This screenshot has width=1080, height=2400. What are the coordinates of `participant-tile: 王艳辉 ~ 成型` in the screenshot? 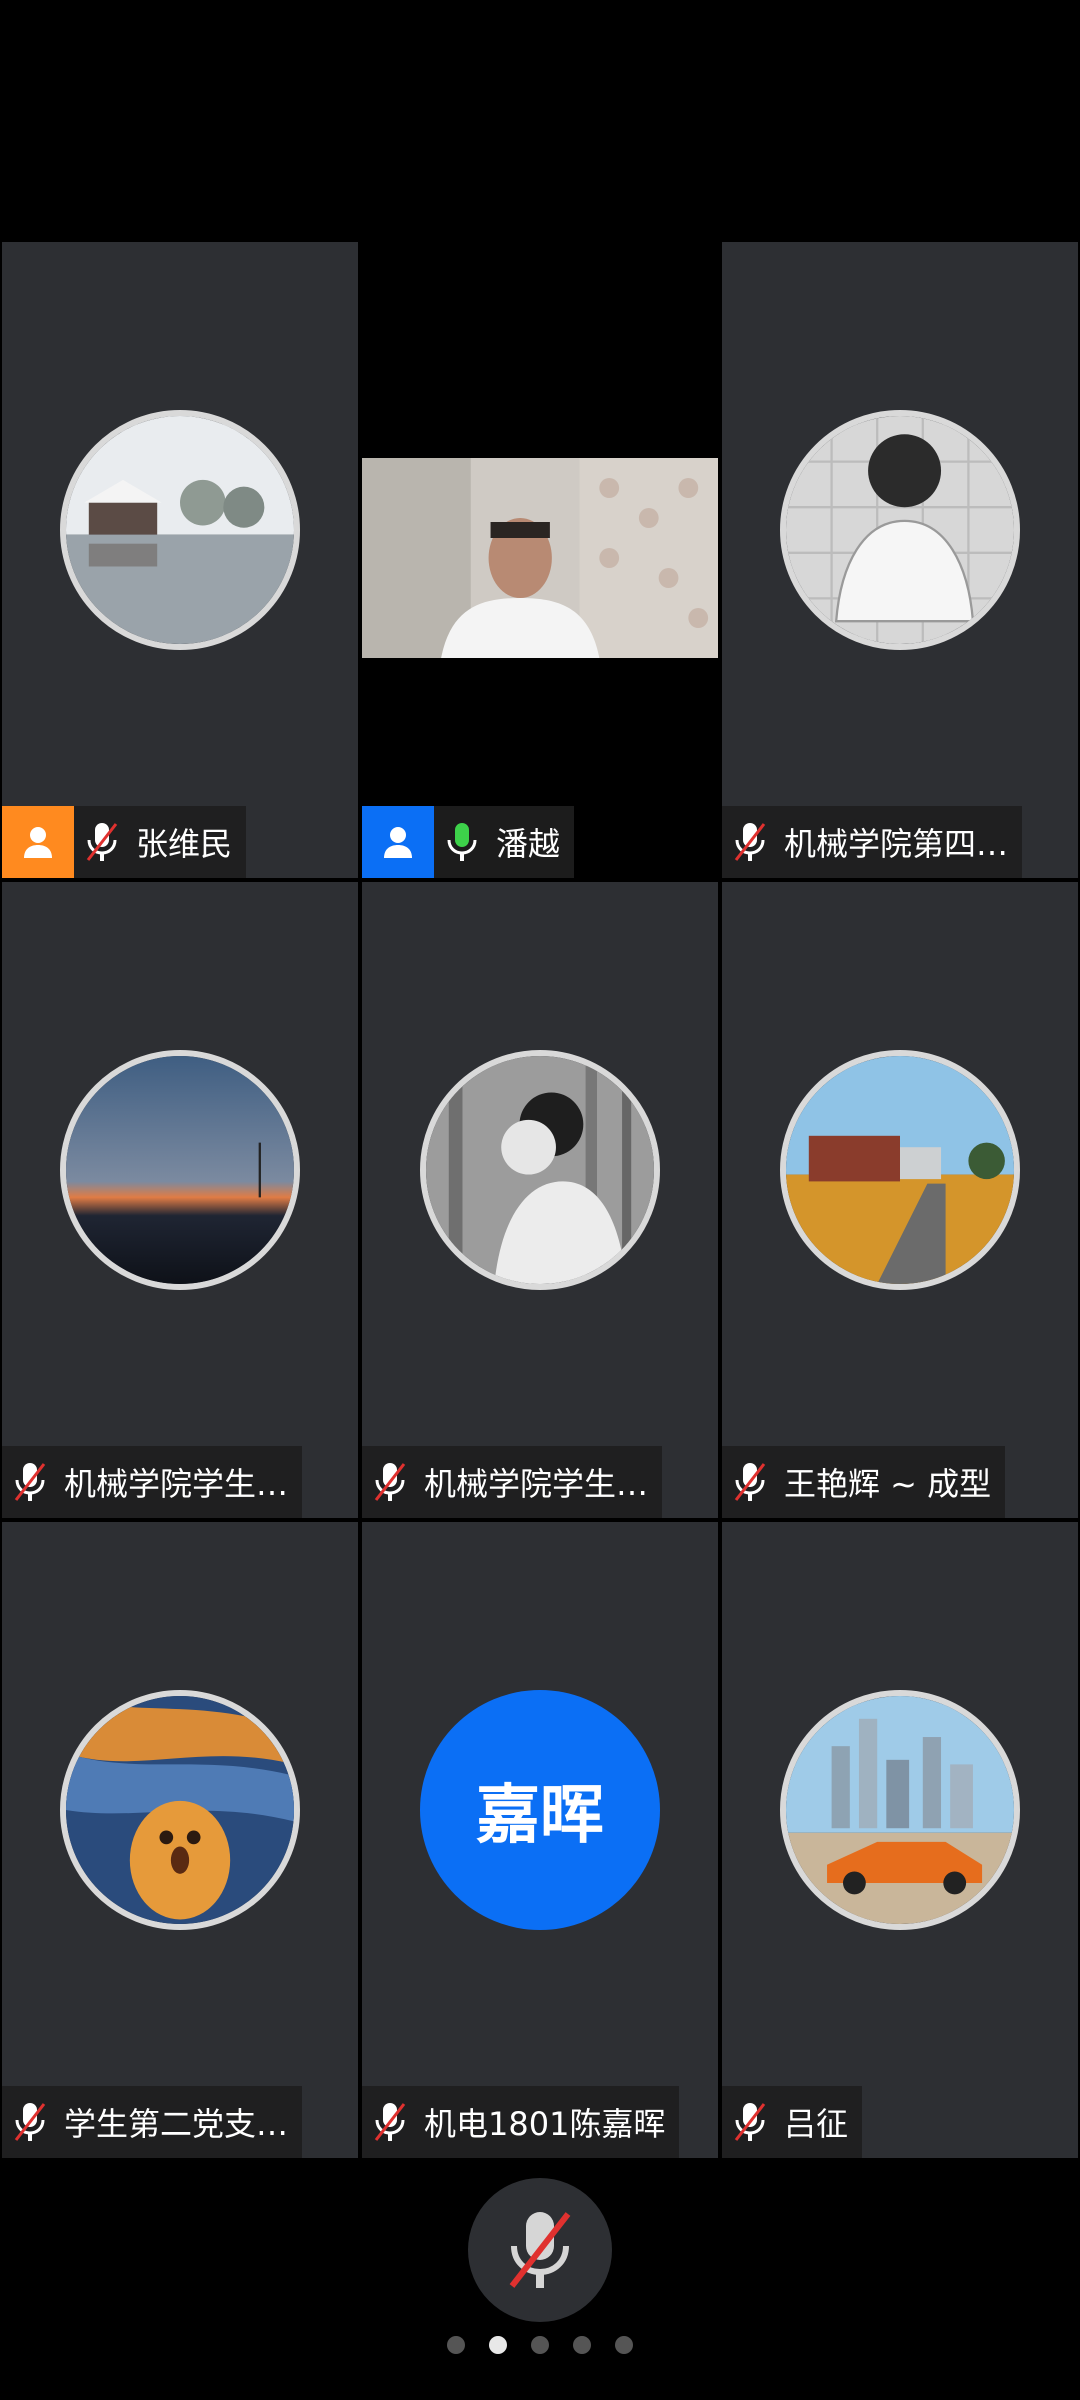 It's located at (900, 1200).